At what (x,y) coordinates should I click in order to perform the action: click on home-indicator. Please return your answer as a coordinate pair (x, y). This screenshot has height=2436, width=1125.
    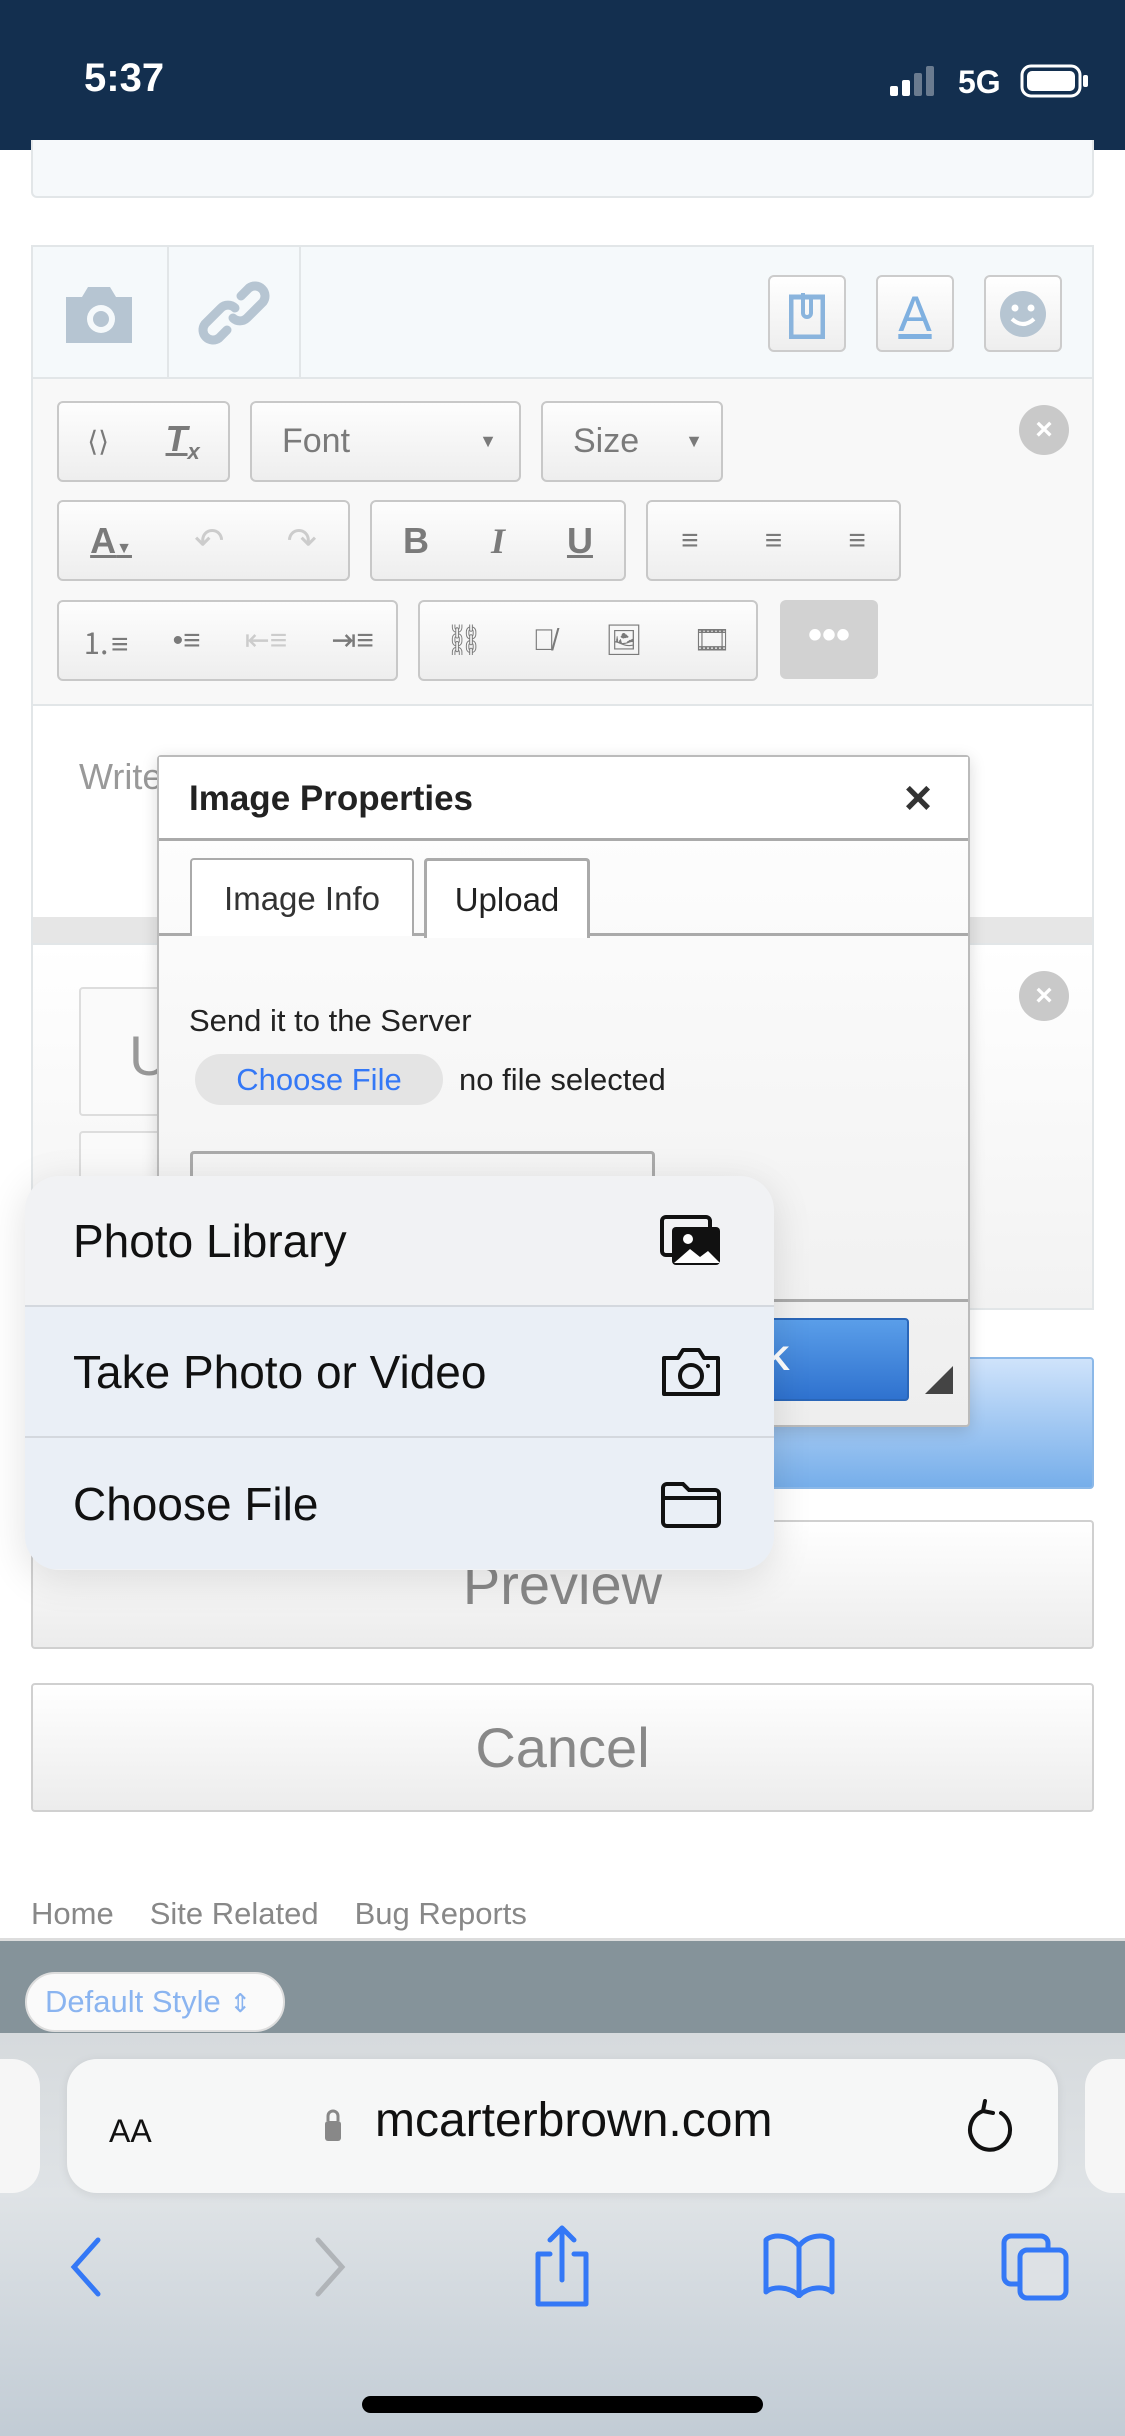
    Looking at the image, I should click on (562, 2404).